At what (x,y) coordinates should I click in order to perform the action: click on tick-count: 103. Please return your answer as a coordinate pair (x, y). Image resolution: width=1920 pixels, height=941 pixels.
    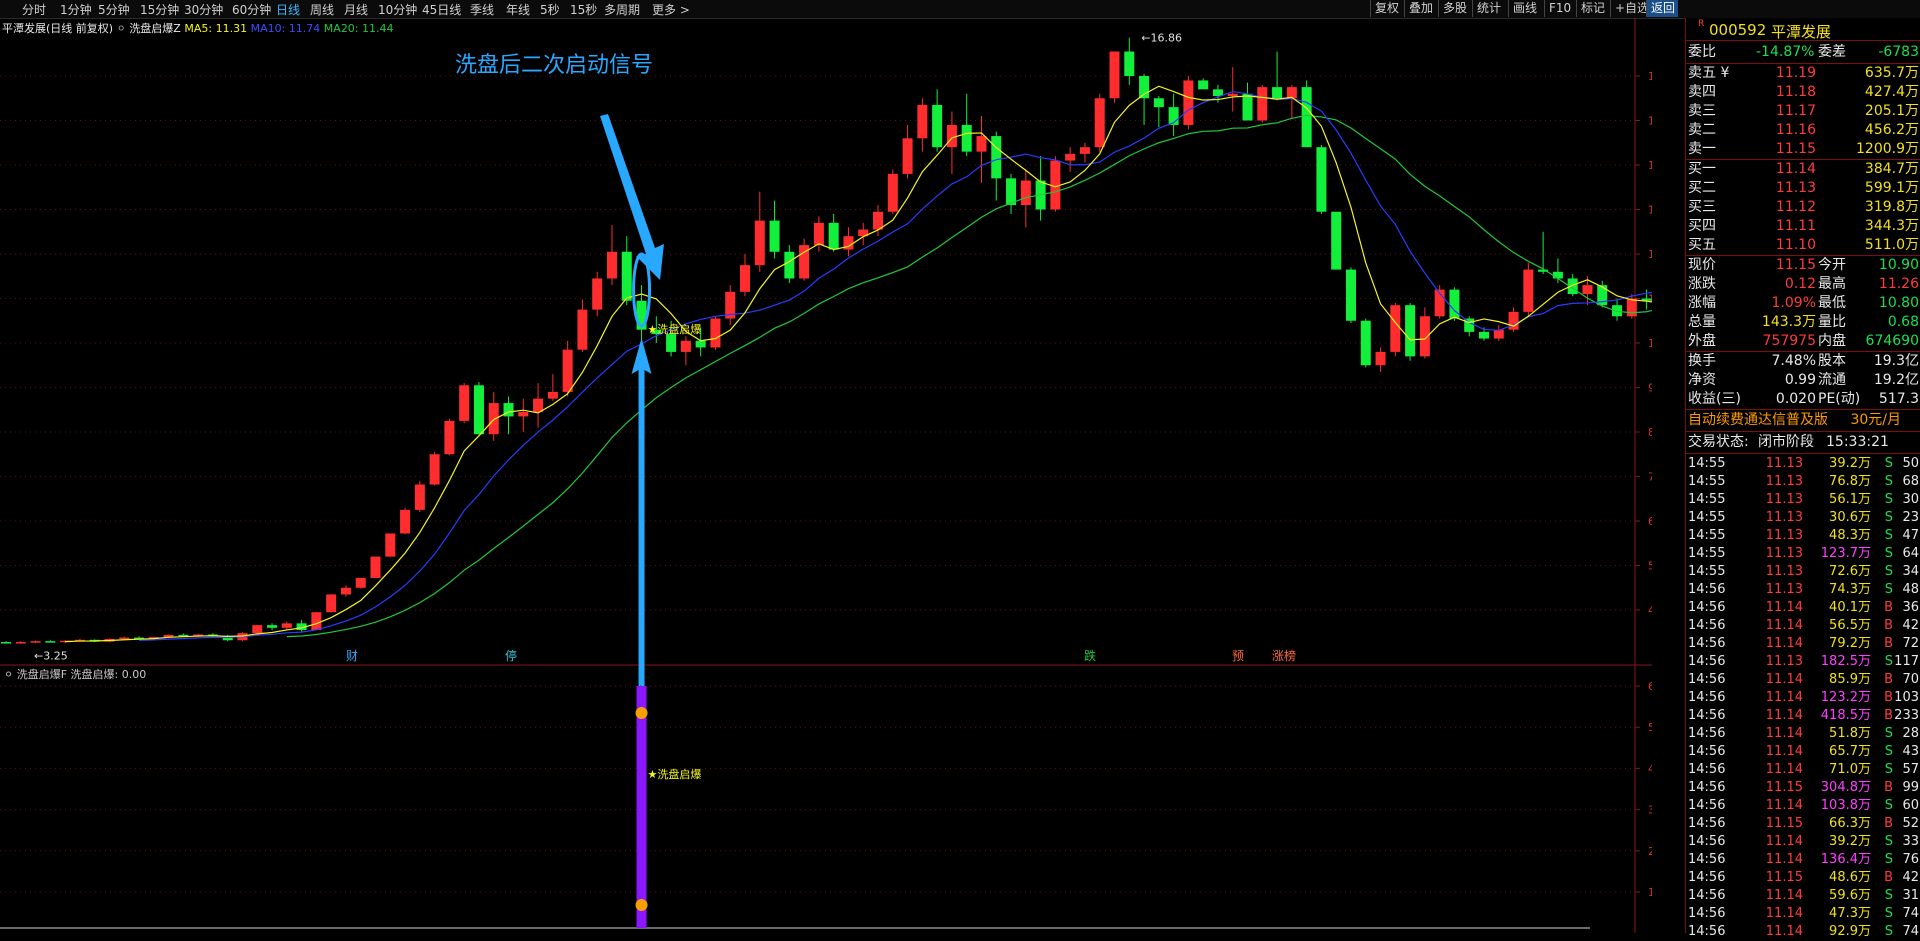
    Looking at the image, I should click on (1906, 697).